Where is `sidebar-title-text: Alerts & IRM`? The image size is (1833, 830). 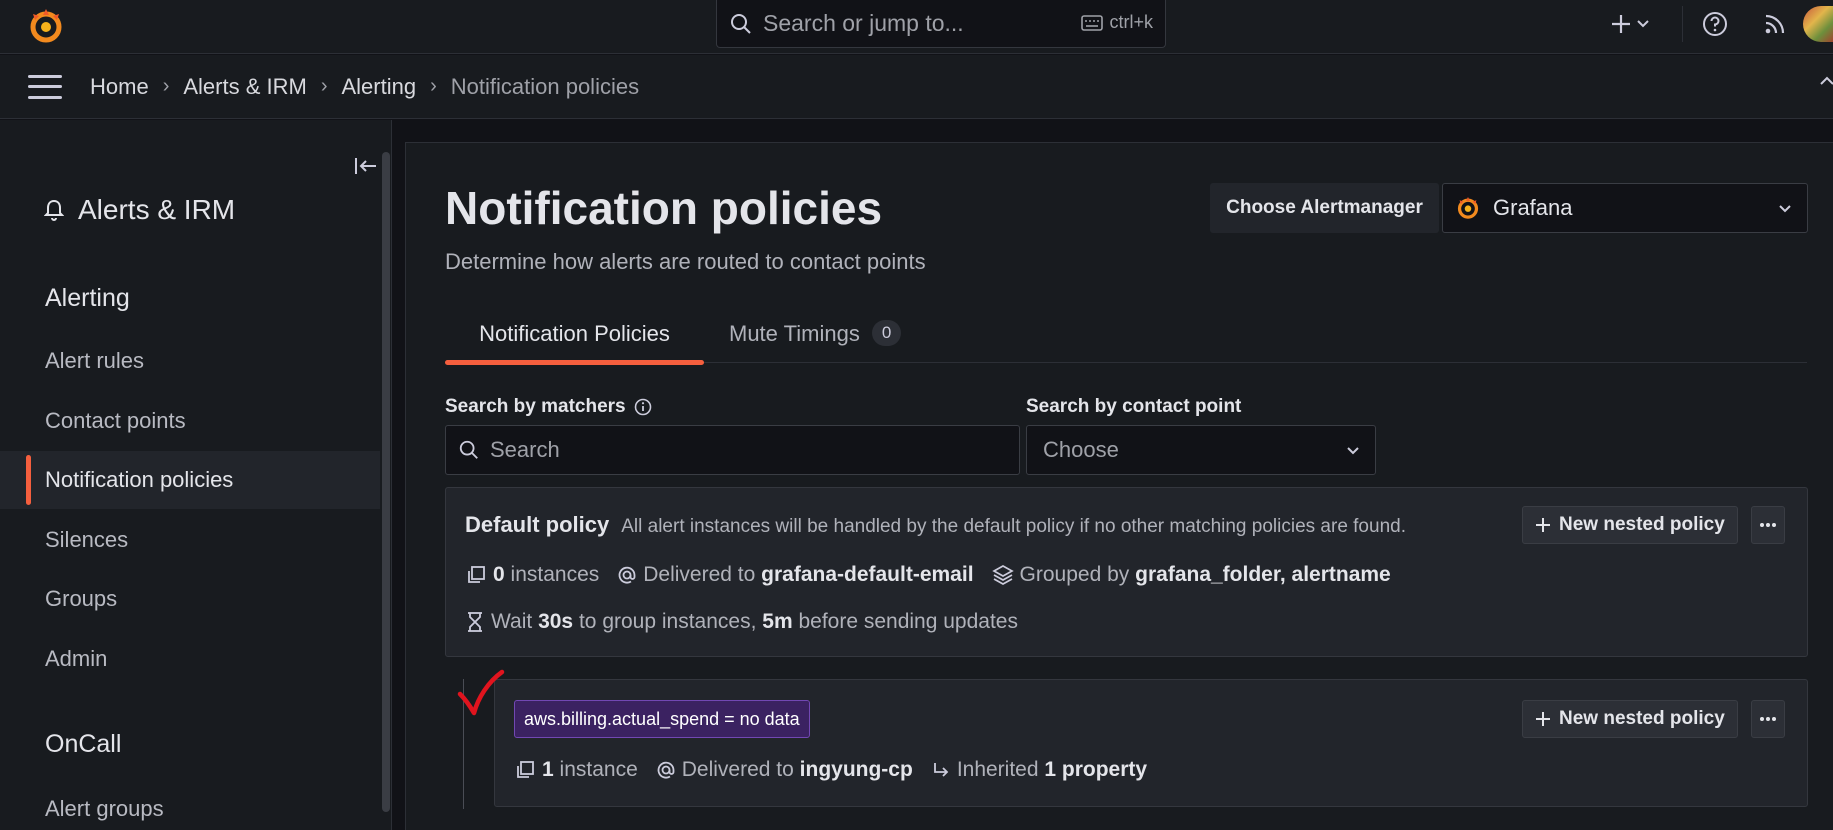 sidebar-title-text: Alerts & IRM is located at coordinates (157, 209).